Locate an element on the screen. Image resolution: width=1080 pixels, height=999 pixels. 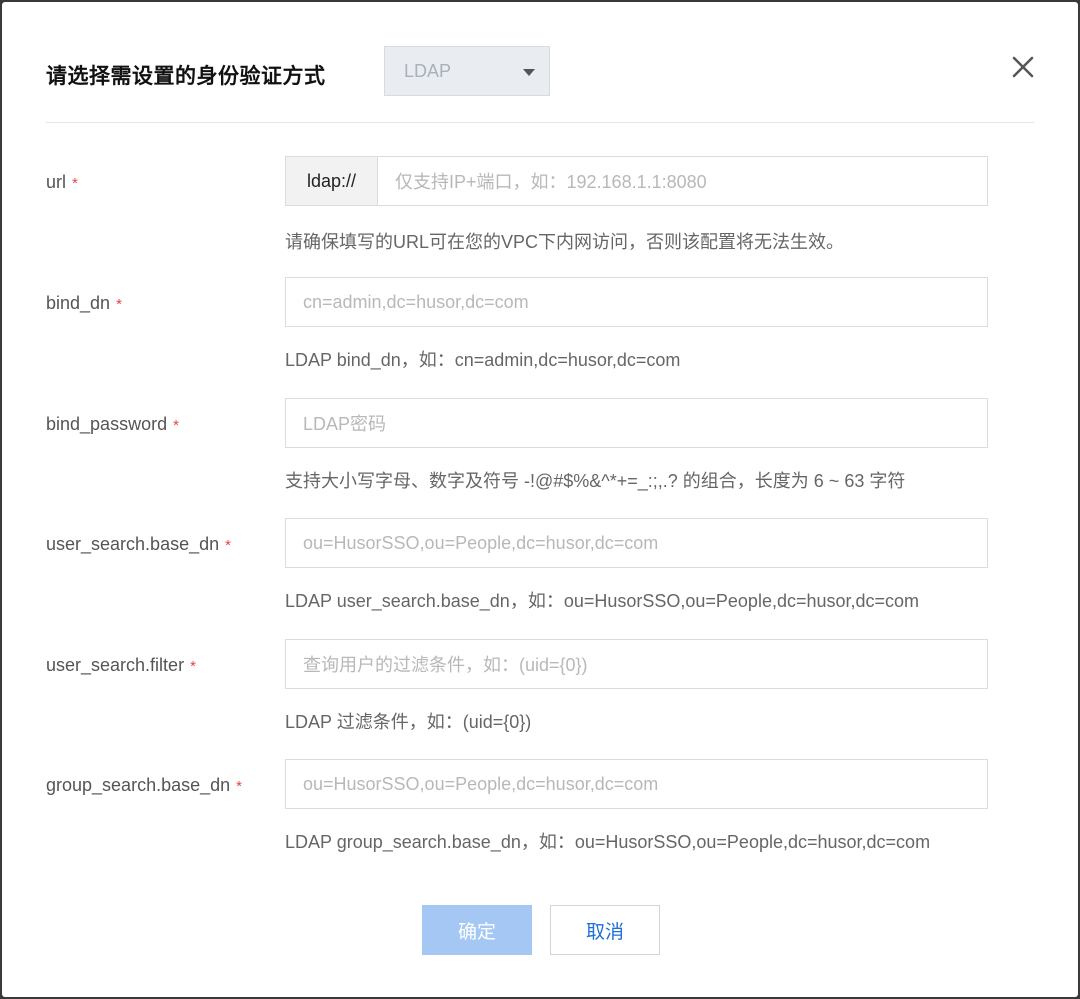
auth-type-select: LDAP is located at coordinates (467, 71).